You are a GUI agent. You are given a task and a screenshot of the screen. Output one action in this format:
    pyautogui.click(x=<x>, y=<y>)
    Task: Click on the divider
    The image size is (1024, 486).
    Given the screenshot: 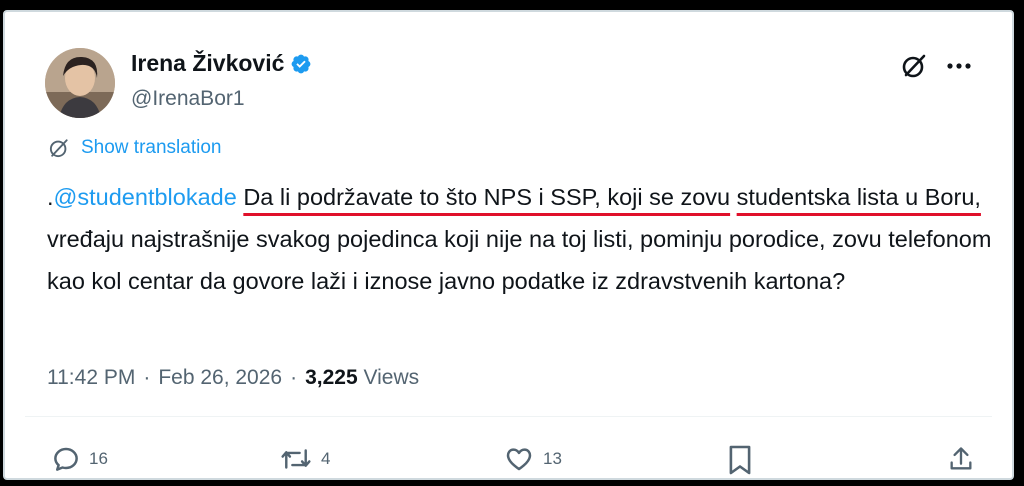 What is the action you would take?
    pyautogui.click(x=508, y=416)
    